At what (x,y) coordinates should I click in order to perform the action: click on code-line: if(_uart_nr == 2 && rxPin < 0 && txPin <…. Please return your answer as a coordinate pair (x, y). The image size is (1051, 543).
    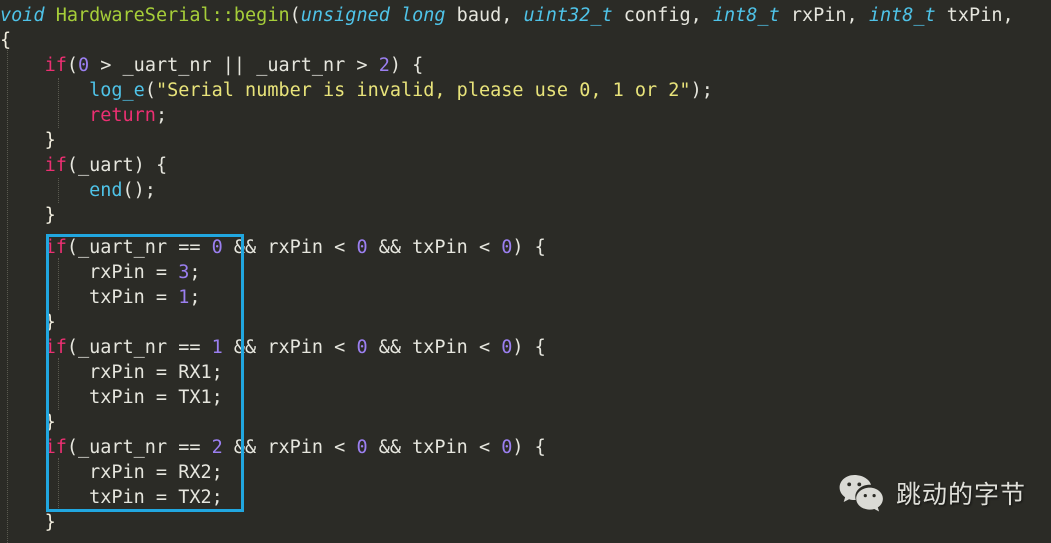
    Looking at the image, I should click on (273, 447).